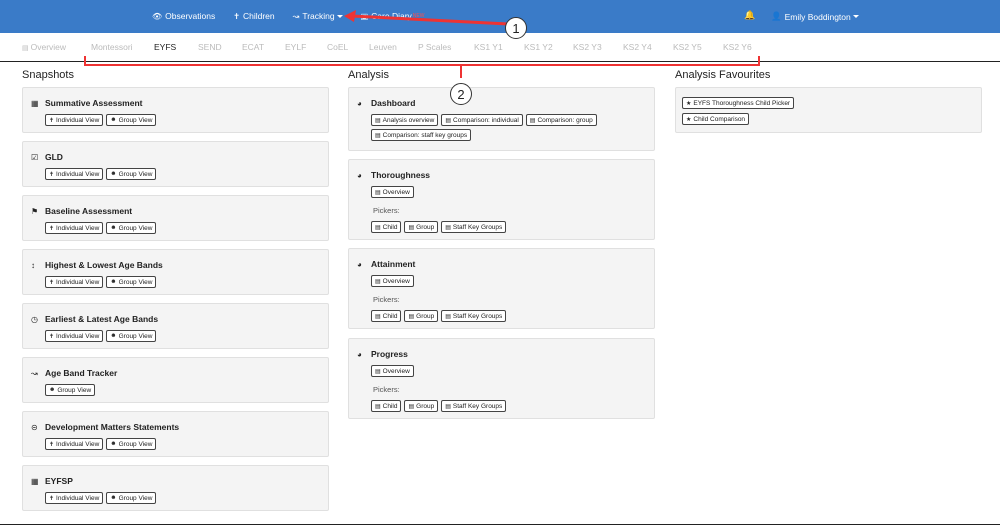  Describe the element at coordinates (383, 47) in the screenshot. I see `tab-leuven: Leuven` at that location.